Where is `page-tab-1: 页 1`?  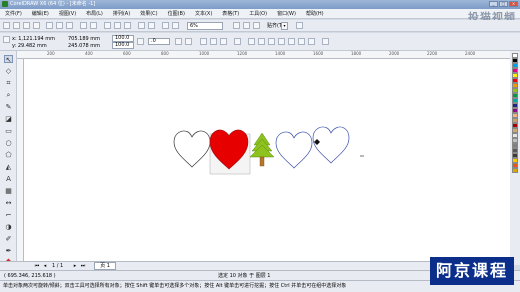 page-tab-1: 页 1 is located at coordinates (105, 266).